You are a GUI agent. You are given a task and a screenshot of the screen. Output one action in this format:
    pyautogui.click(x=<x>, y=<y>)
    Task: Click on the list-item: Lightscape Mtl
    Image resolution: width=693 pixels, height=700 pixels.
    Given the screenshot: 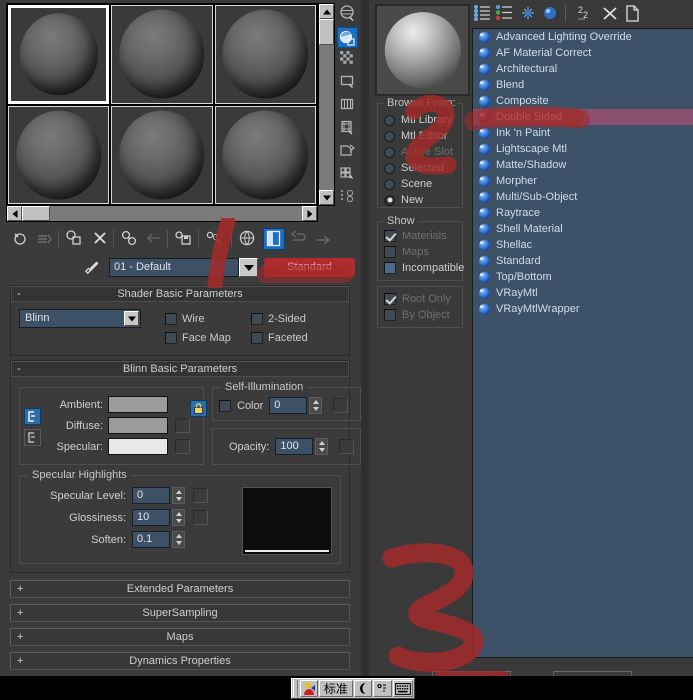 What is the action you would take?
    pyautogui.click(x=583, y=149)
    